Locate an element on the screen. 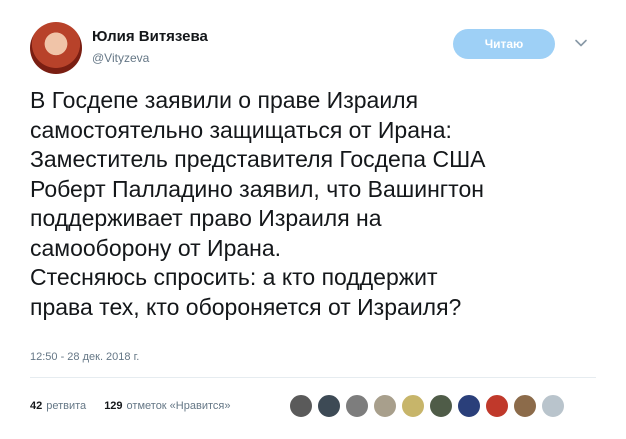  tweet-line: самостоятельно защищаться от Ирана: is located at coordinates (241, 129).